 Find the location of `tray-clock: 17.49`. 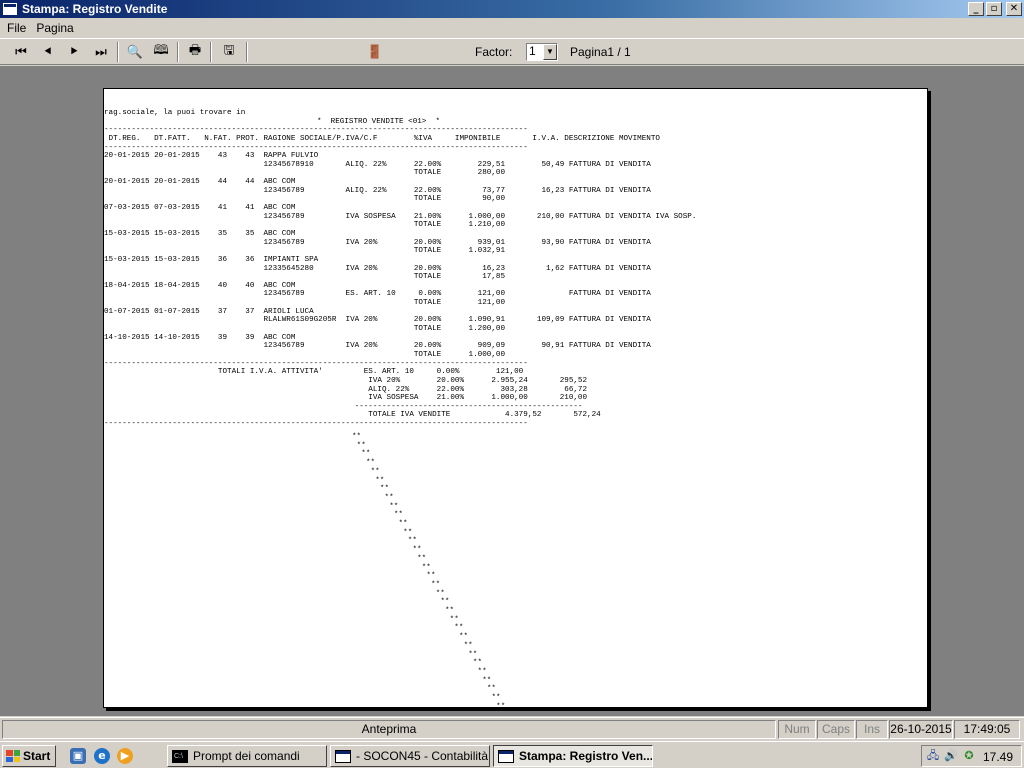

tray-clock: 17.49 is located at coordinates (997, 757).